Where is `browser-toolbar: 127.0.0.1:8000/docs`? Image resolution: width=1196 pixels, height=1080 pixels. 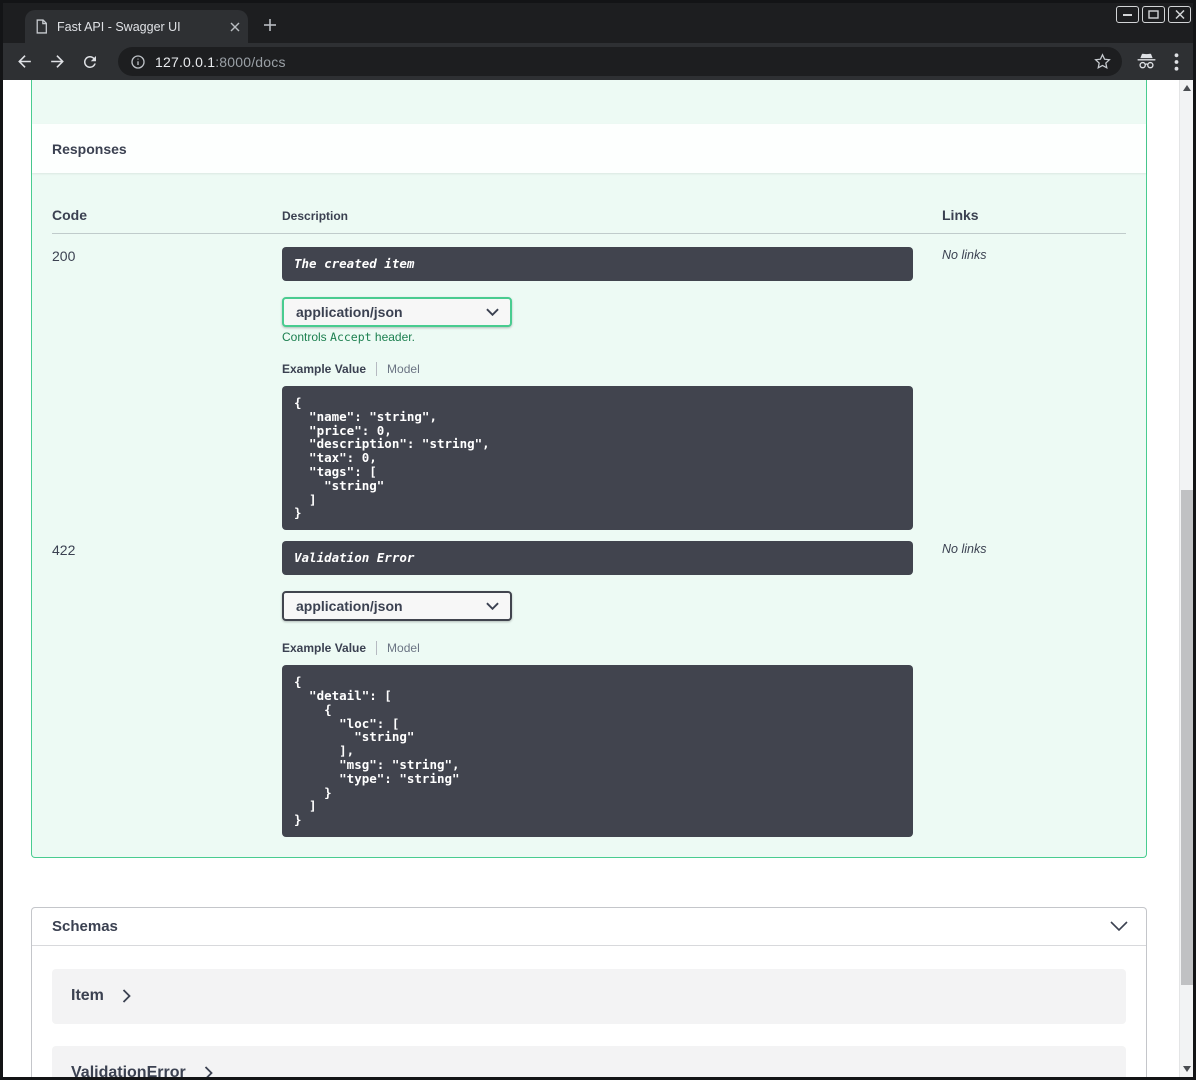 browser-toolbar: 127.0.0.1:8000/docs is located at coordinates (598, 61).